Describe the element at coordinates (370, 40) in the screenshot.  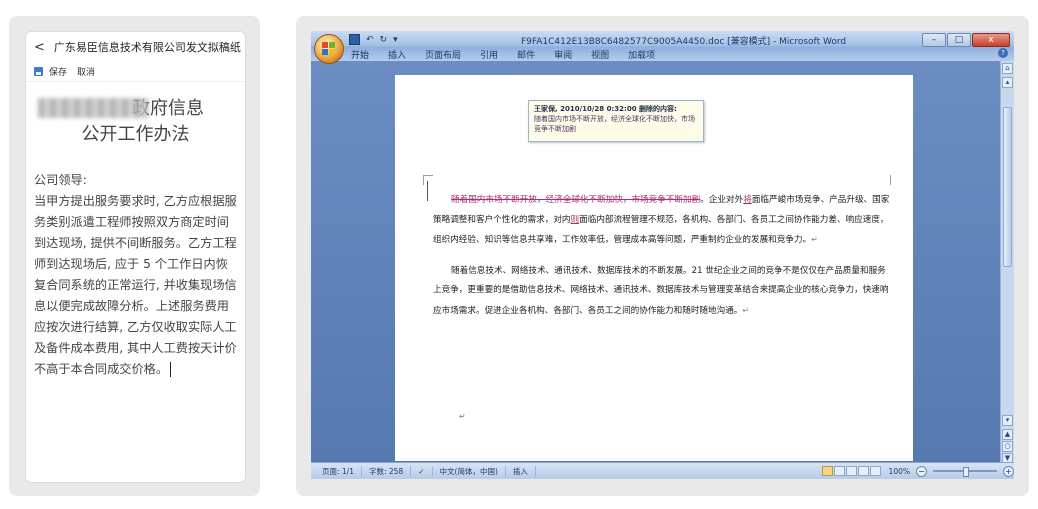
I see `undo-icon: ↶` at that location.